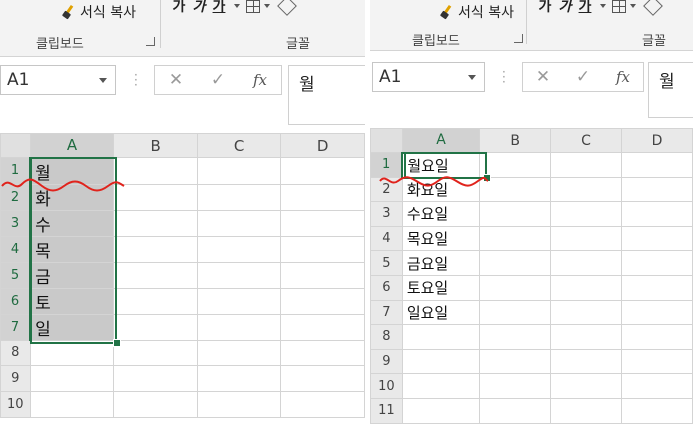  Describe the element at coordinates (386, 410) in the screenshot. I see `row-header: 11` at that location.